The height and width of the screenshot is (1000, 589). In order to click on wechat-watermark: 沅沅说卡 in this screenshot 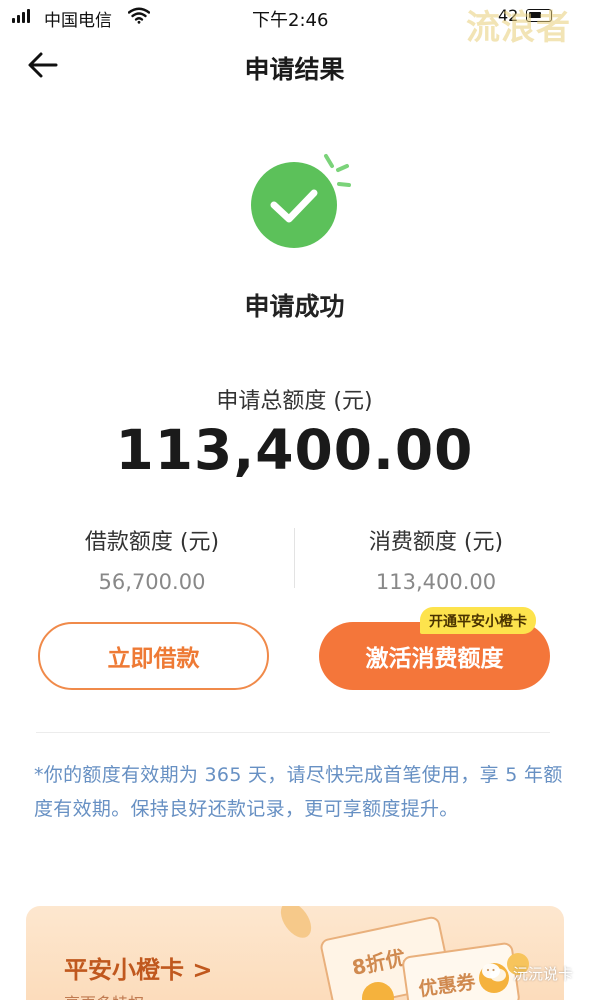, I will do `click(527, 973)`.